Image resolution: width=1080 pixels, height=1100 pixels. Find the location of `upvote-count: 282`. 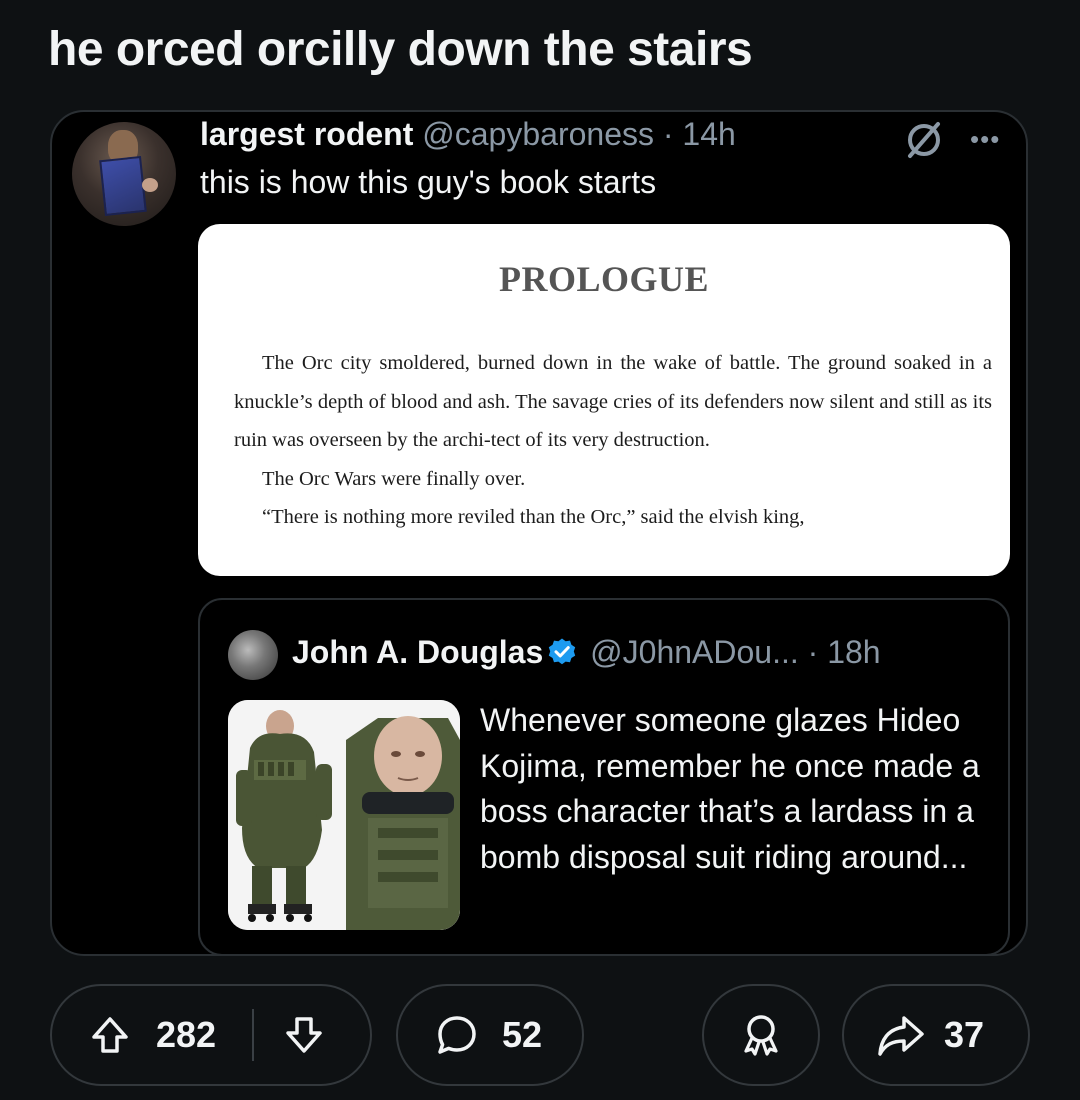

upvote-count: 282 is located at coordinates (186, 1034).